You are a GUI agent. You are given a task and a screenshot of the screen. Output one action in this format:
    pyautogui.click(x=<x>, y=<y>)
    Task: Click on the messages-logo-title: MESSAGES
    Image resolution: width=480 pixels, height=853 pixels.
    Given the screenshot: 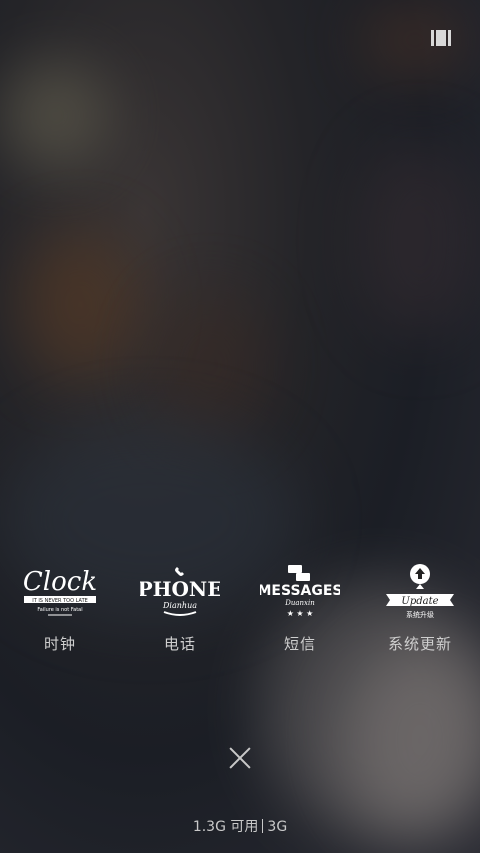 What is the action you would take?
    pyautogui.click(x=300, y=591)
    